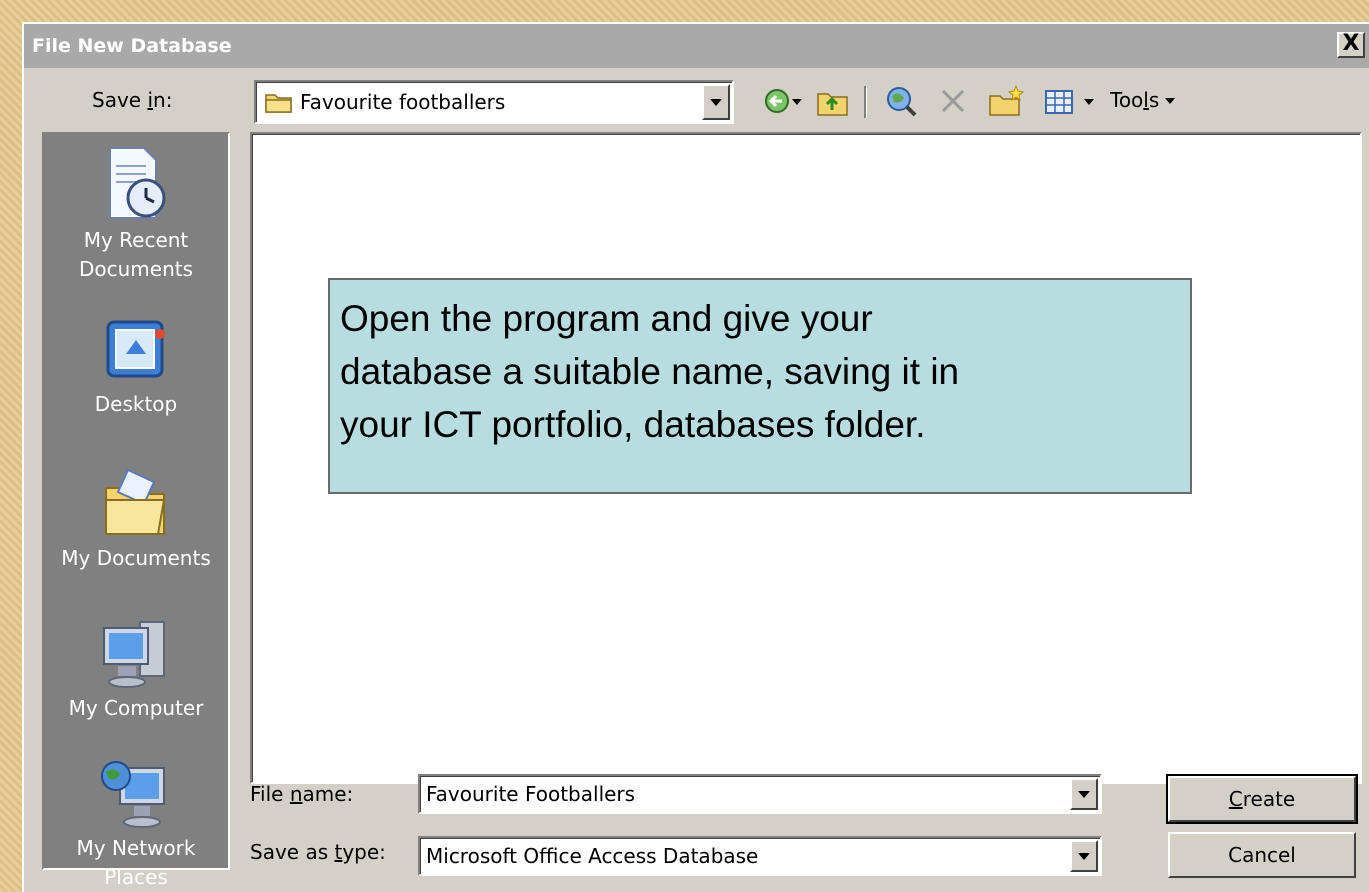 The height and width of the screenshot is (892, 1369). Describe the element at coordinates (650, 371) in the screenshot. I see `callout-line: database a suitable name, saving it in` at that location.